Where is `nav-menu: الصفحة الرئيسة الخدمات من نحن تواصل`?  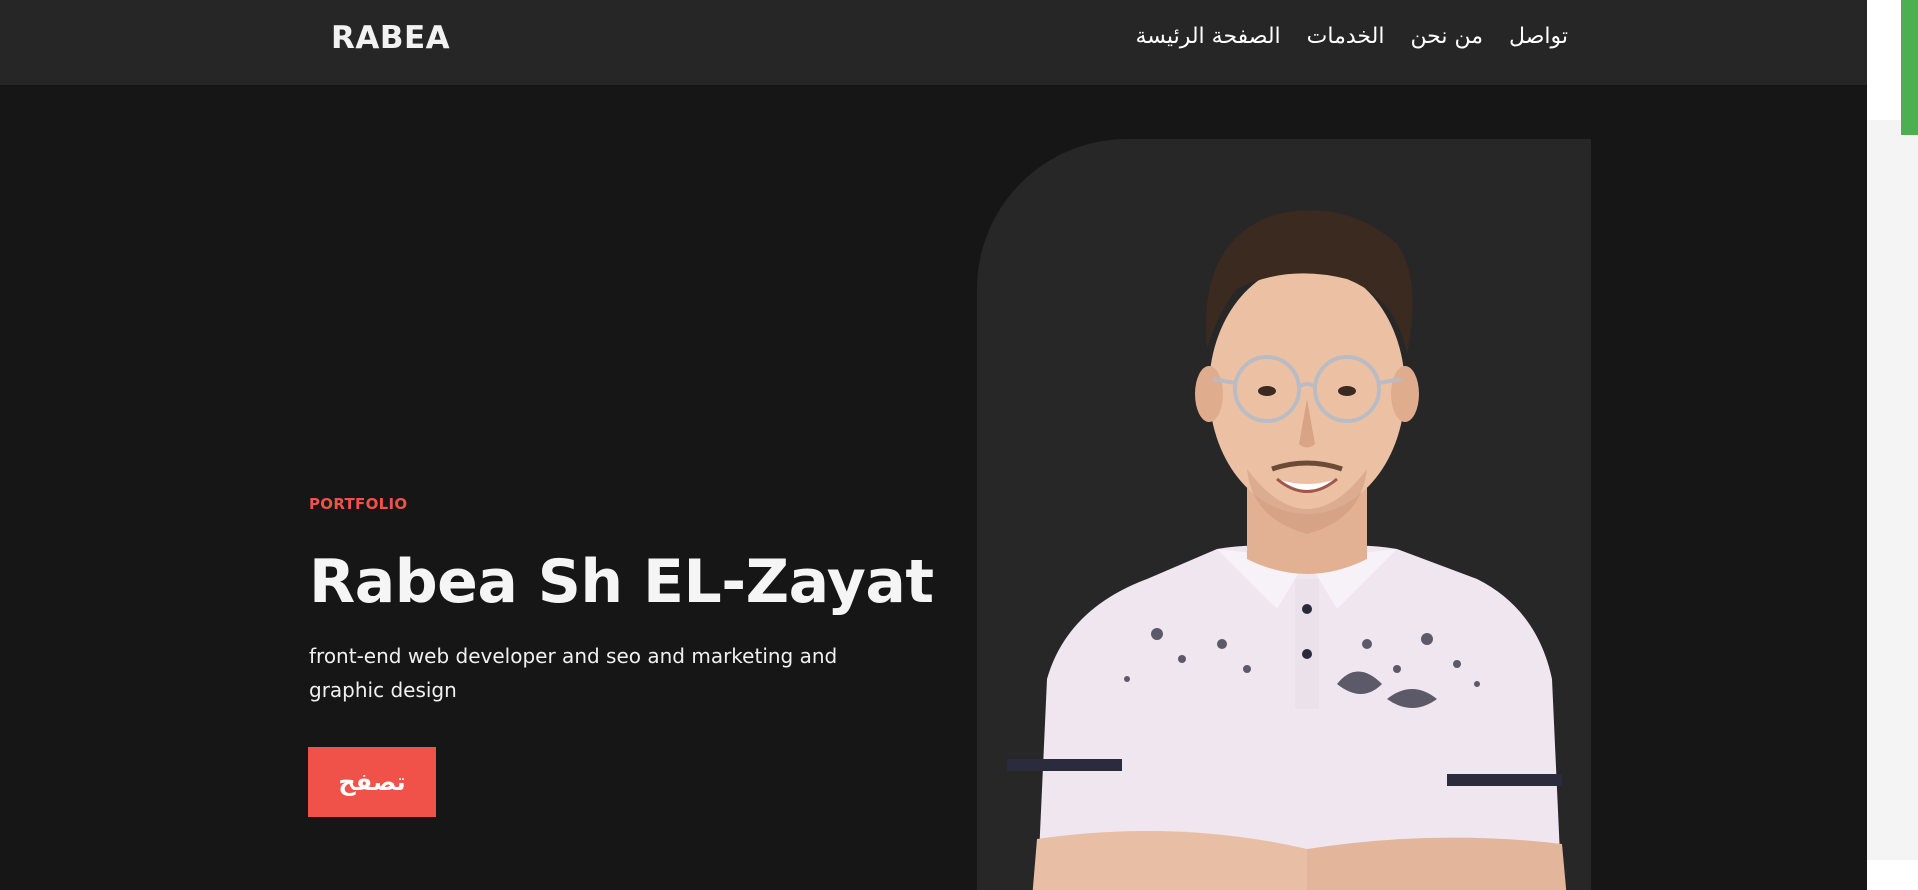 nav-menu: الصفحة الرئيسة الخدمات من نحن تواصل is located at coordinates (1352, 36).